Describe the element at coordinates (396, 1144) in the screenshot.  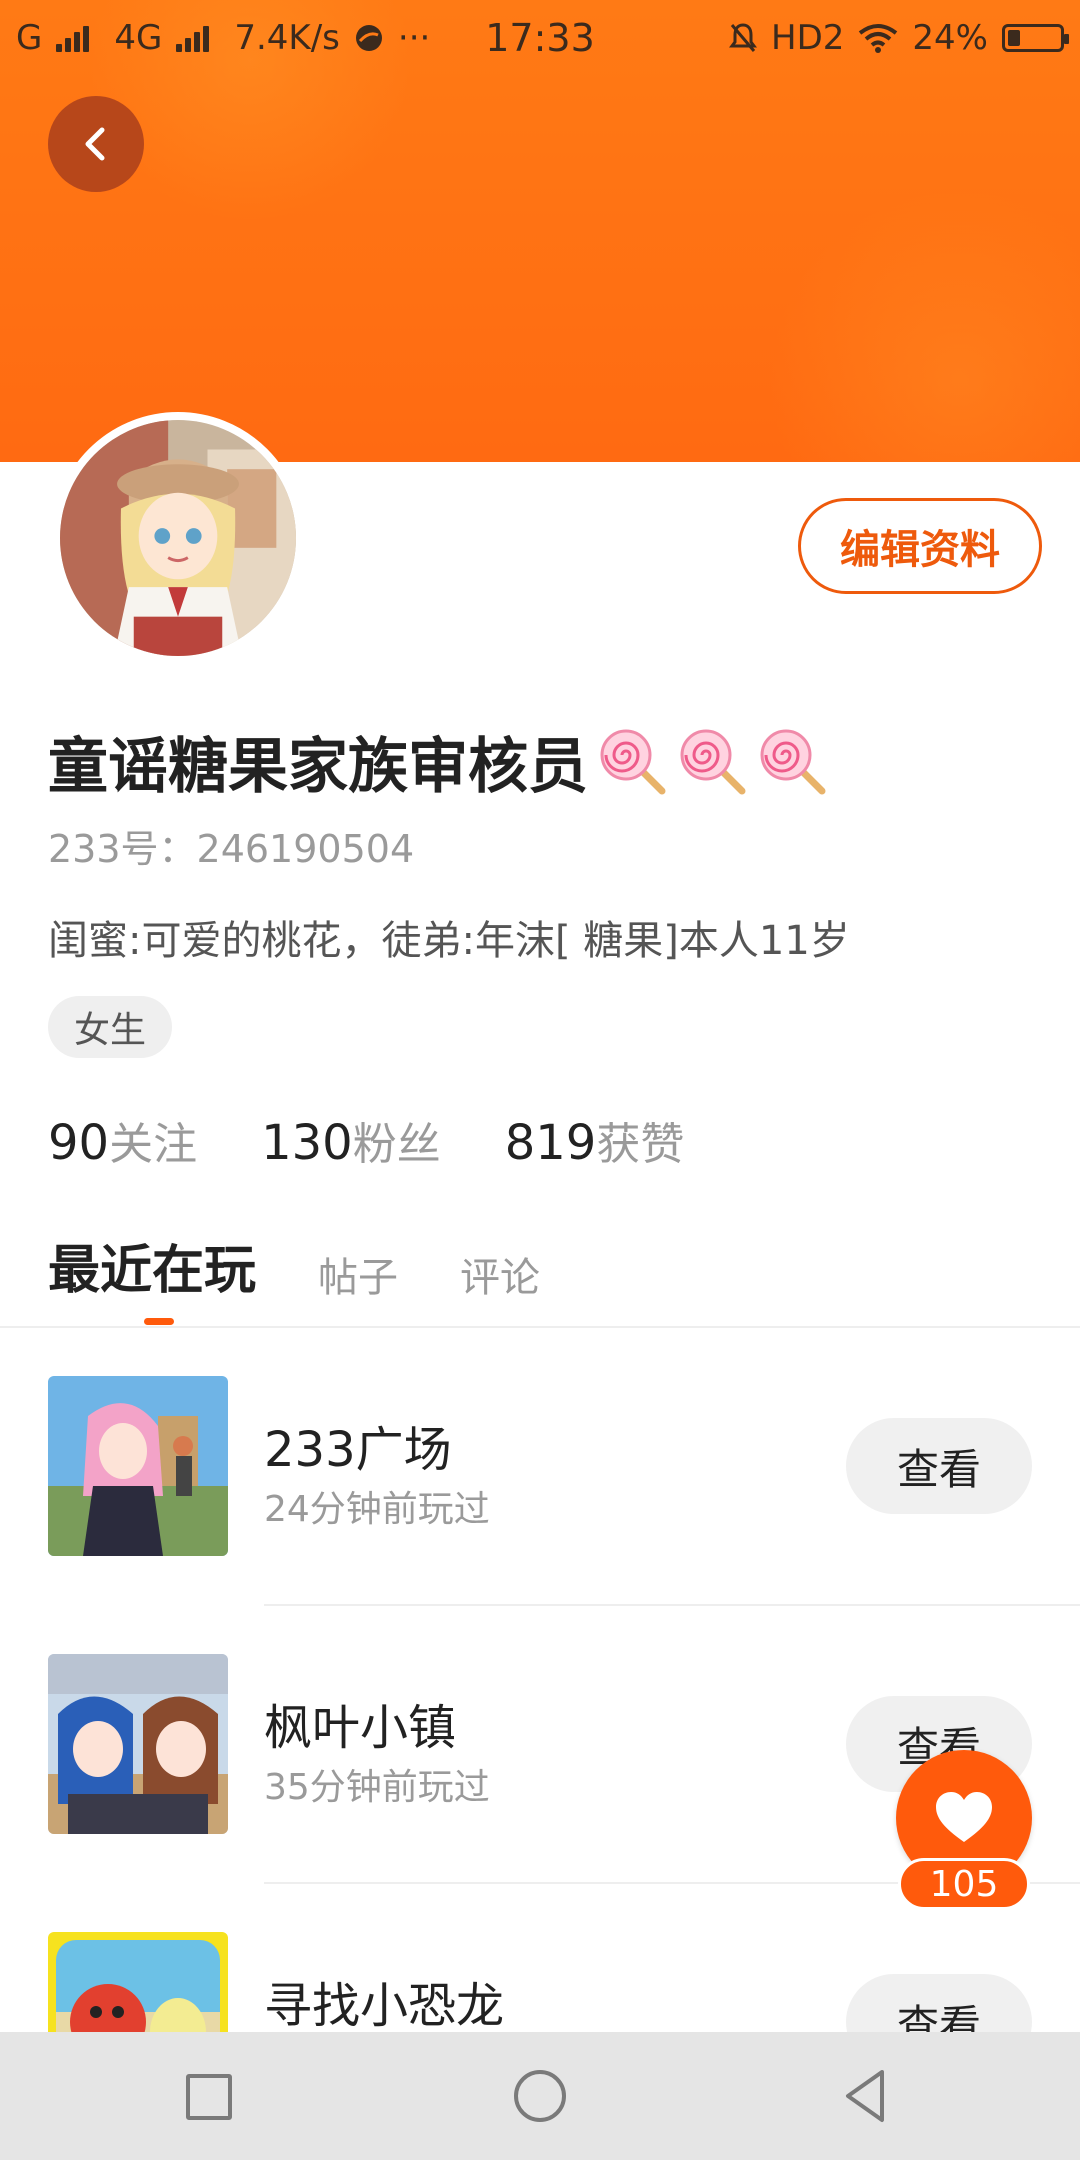
I see `stat-label: 粉丝` at that location.